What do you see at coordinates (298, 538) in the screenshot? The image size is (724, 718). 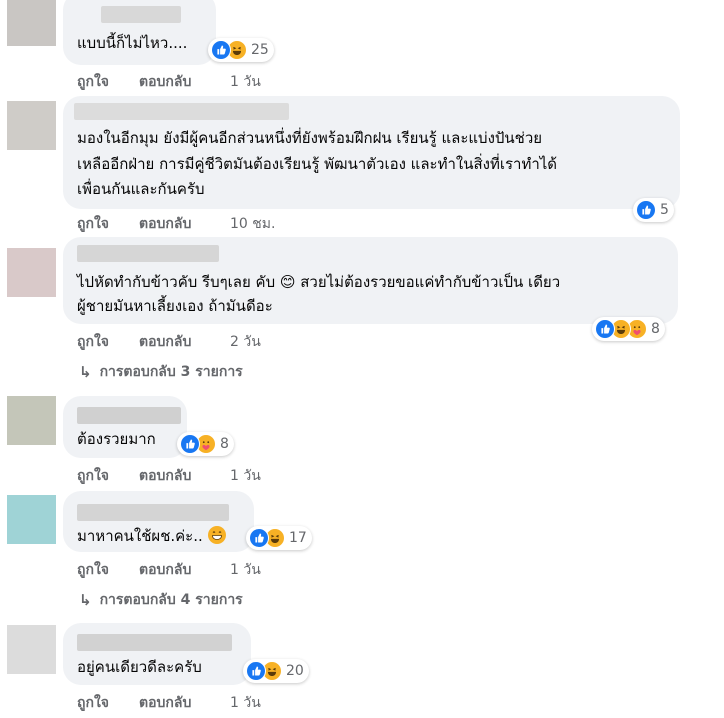 I see `reaction-count: 17` at bounding box center [298, 538].